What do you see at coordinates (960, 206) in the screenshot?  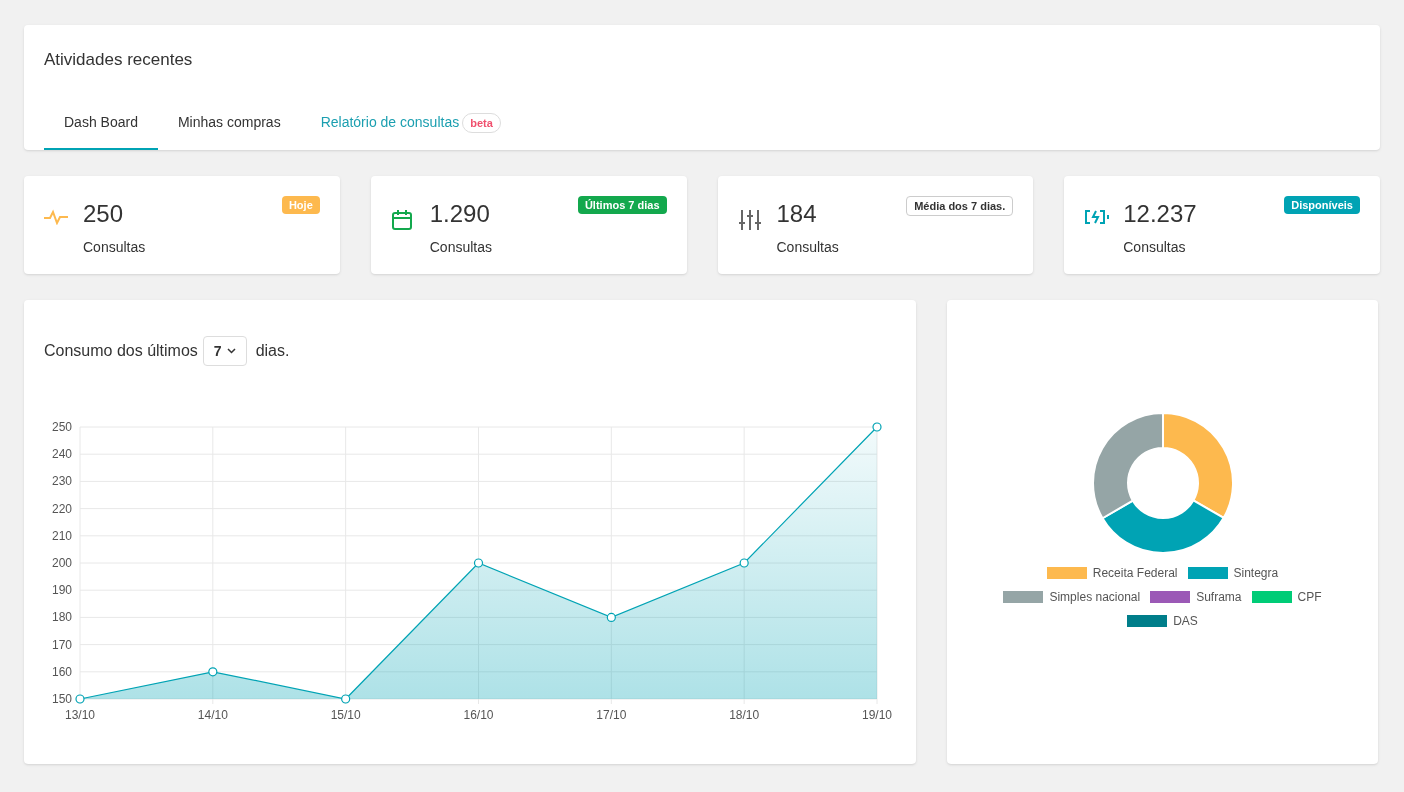 I see `period-badge: Média dos 7 dias.` at bounding box center [960, 206].